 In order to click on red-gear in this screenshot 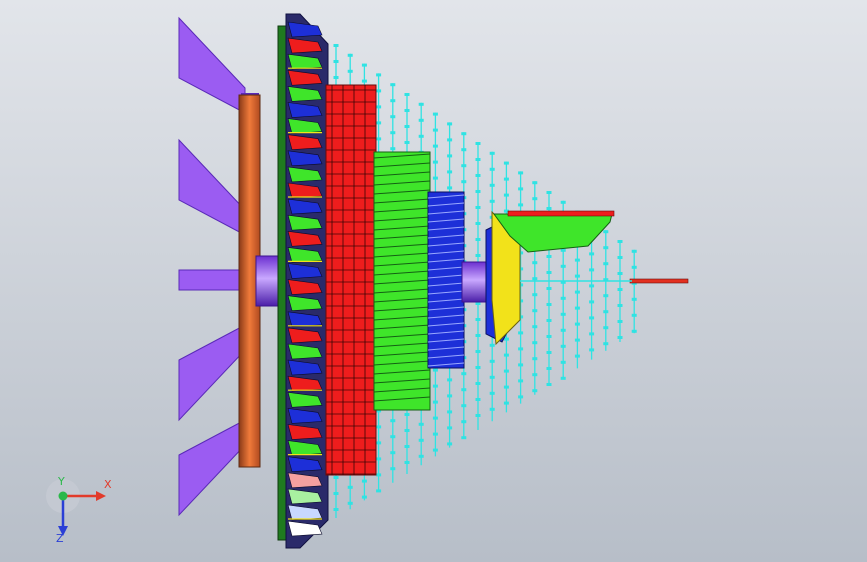, I will do `click(351, 280)`.